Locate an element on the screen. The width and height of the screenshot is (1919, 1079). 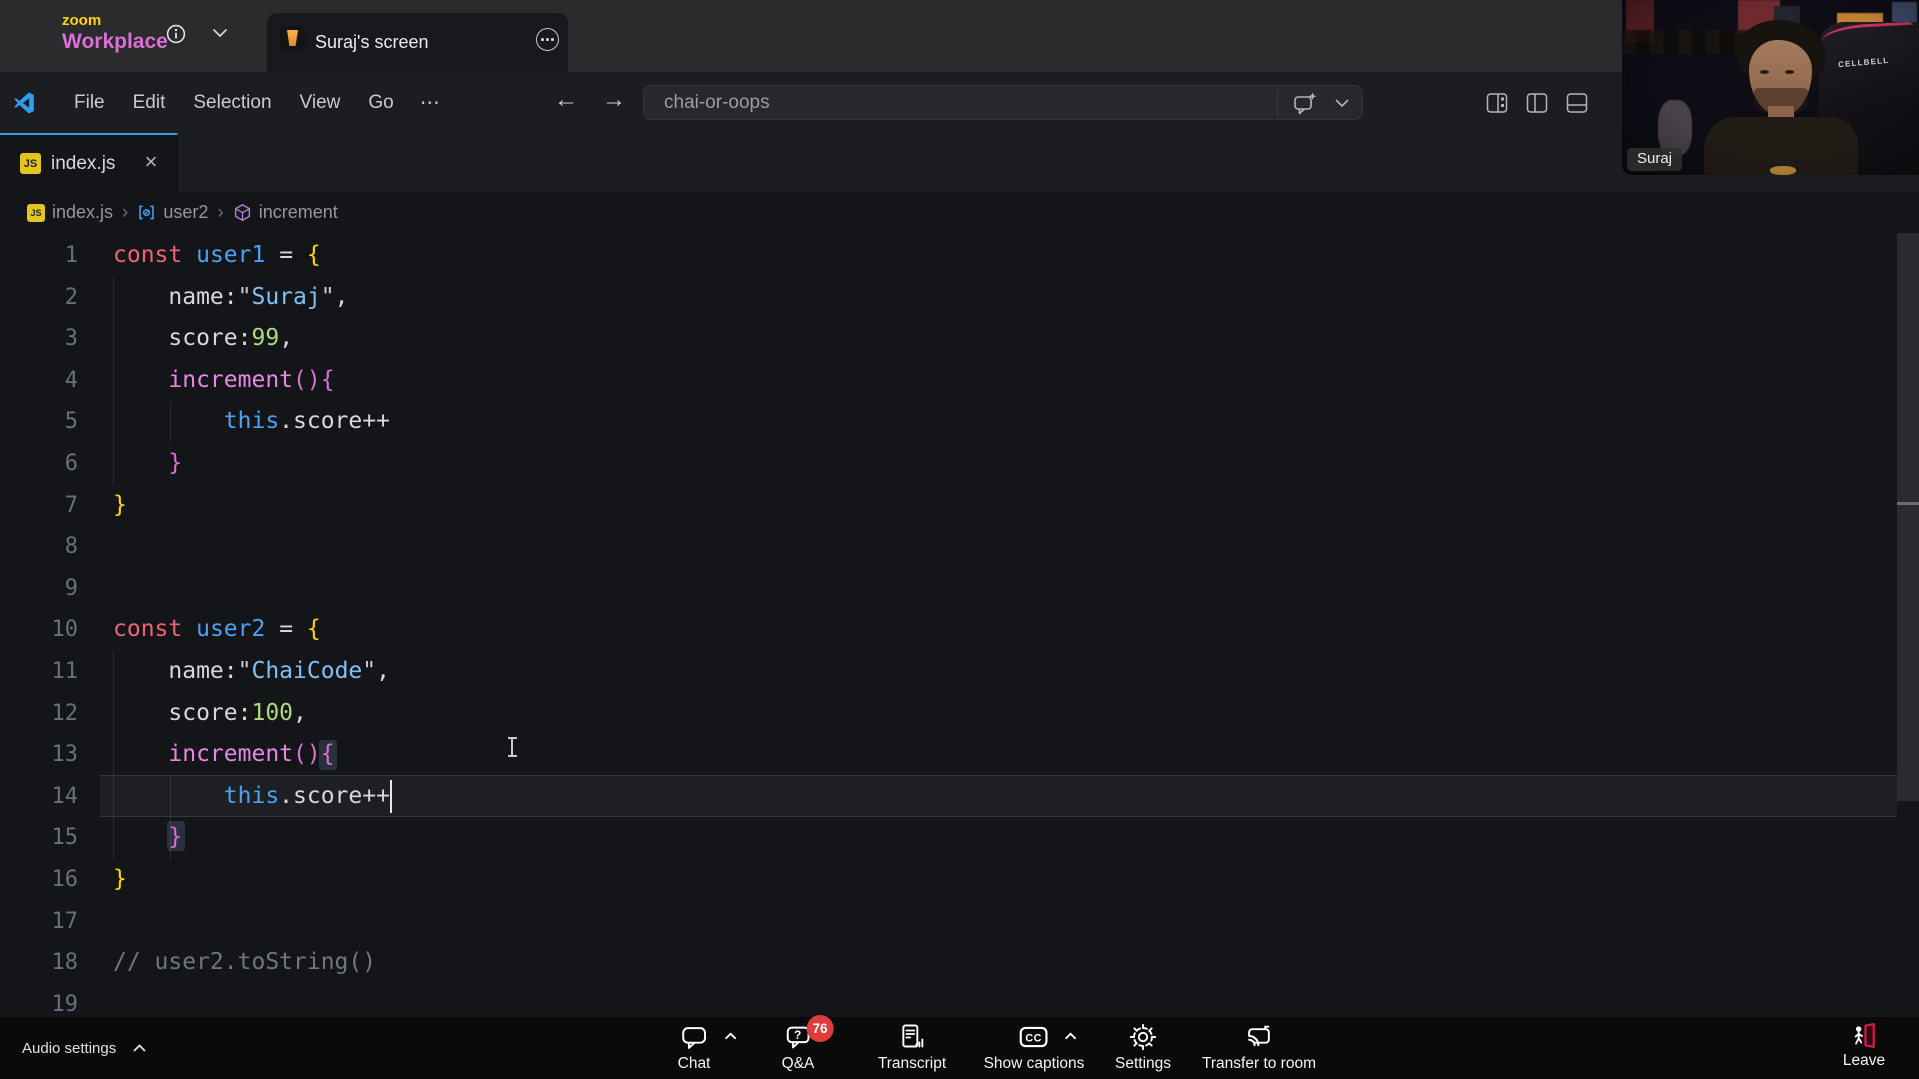
chevron-down-icon is located at coordinates (220, 33).